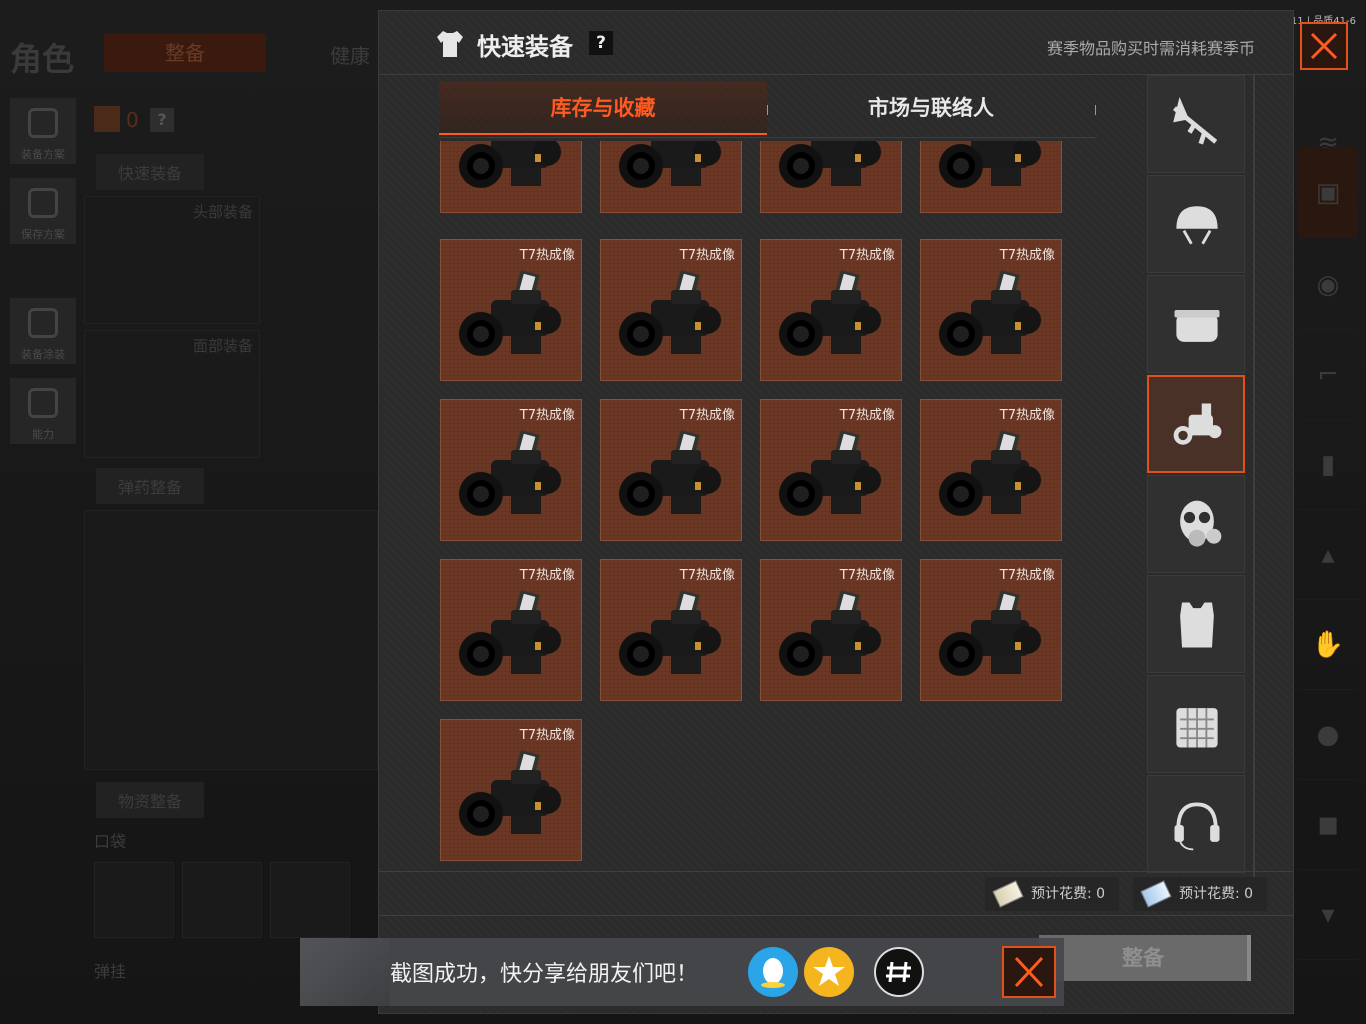  Describe the element at coordinates (1196, 424) in the screenshot. I see `category-night-vision` at that location.